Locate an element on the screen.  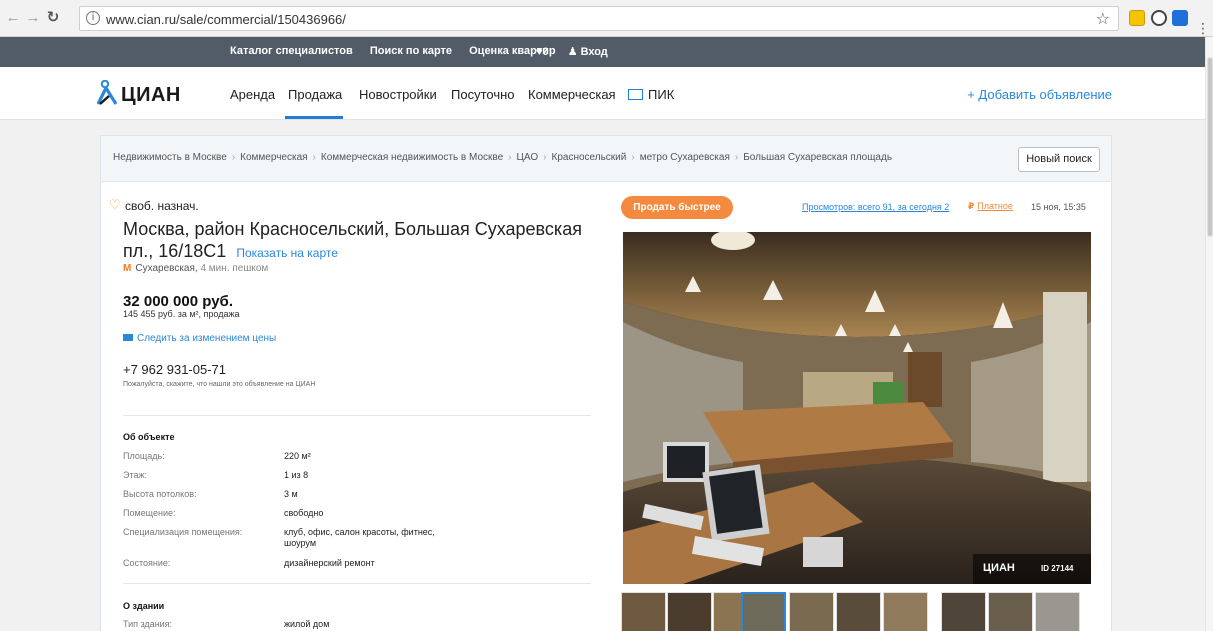
walk-time: 4 мин. пешком is located at coordinates (234, 268).